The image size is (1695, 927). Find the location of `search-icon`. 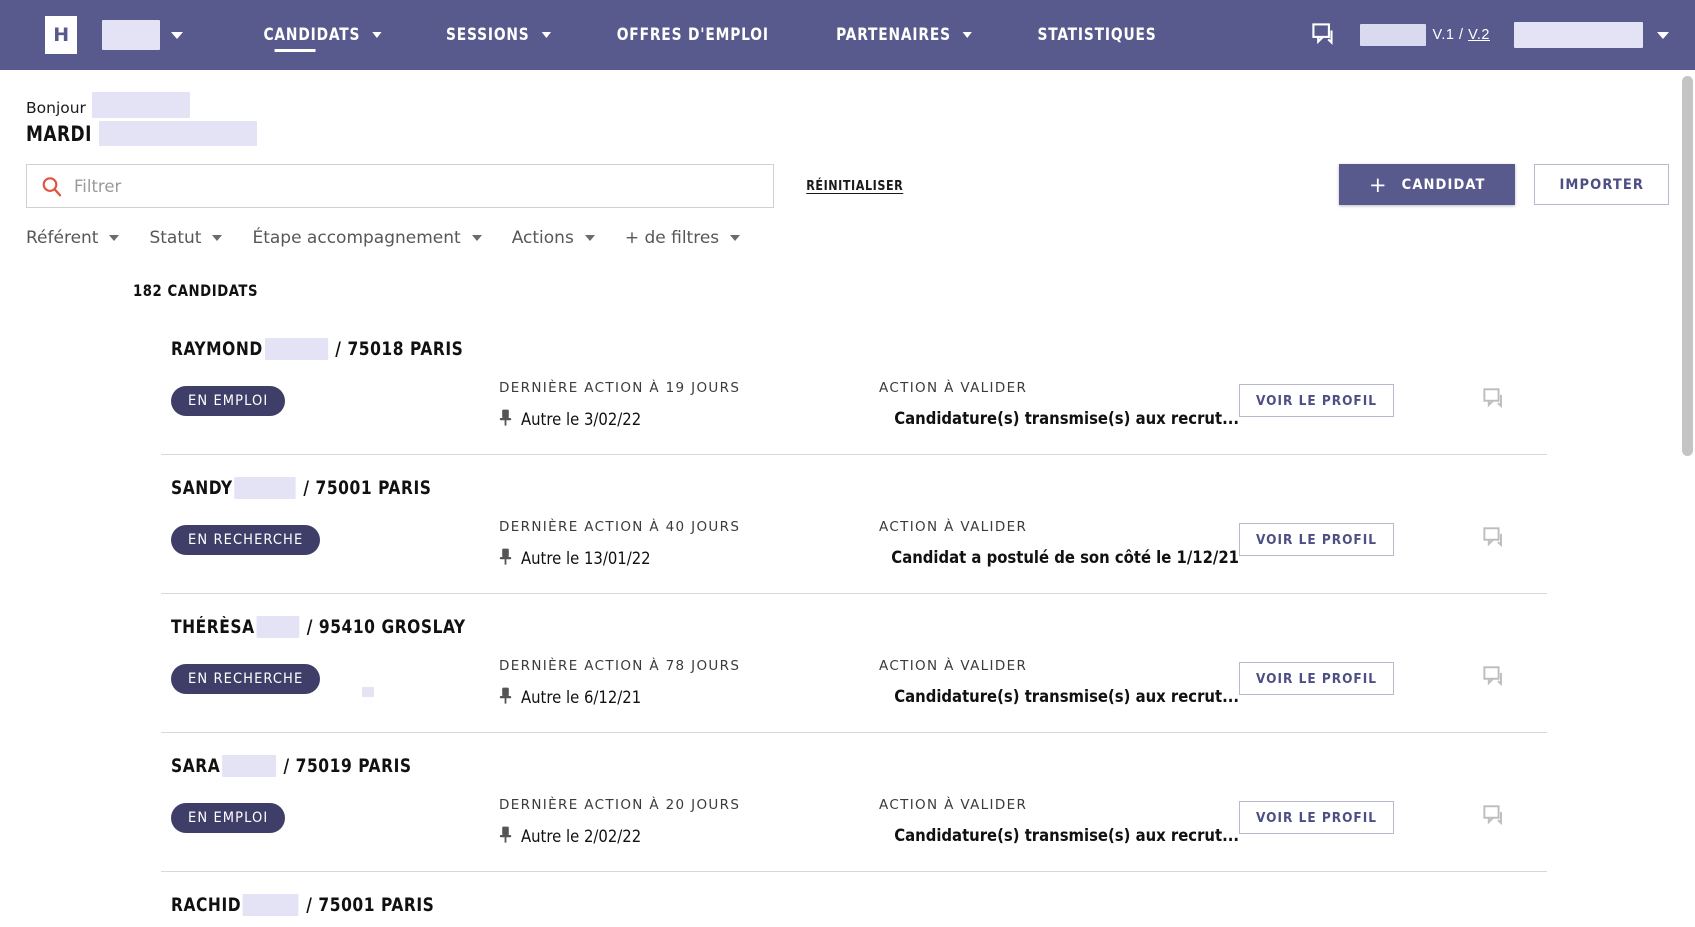

search-icon is located at coordinates (51, 186).